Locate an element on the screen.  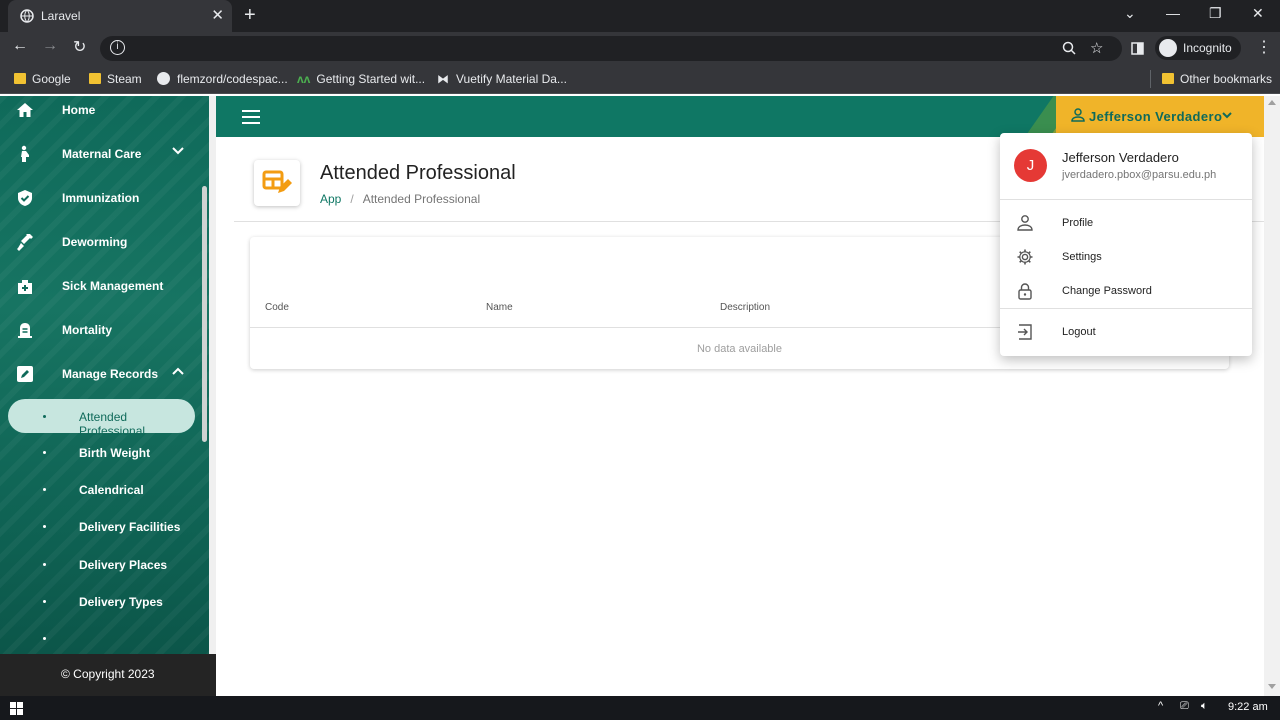
sidebar-subitem-delivery-facilities: Delivery Facilities is located at coordinates (101, 526).